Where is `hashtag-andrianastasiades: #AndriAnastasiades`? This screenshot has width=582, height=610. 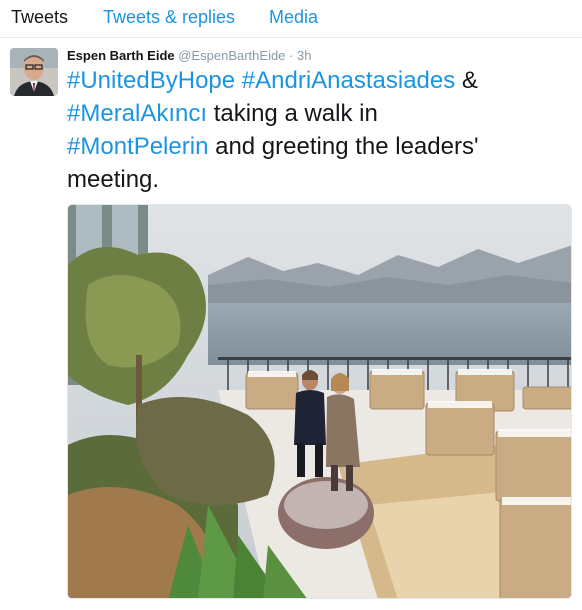 hashtag-andrianastasiades: #AndriAnastasiades is located at coordinates (348, 80).